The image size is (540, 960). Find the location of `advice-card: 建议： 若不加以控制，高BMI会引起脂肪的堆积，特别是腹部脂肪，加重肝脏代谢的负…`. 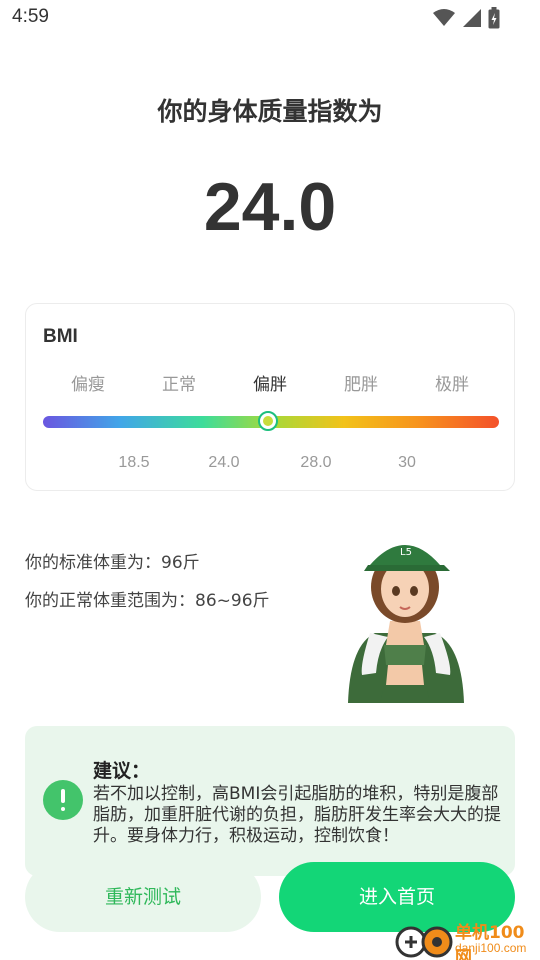

advice-card: 建议： 若不加以控制，高BMI会引起脂肪的堆积，特别是腹部脂肪，加重肝脏代谢的负… is located at coordinates (270, 801).